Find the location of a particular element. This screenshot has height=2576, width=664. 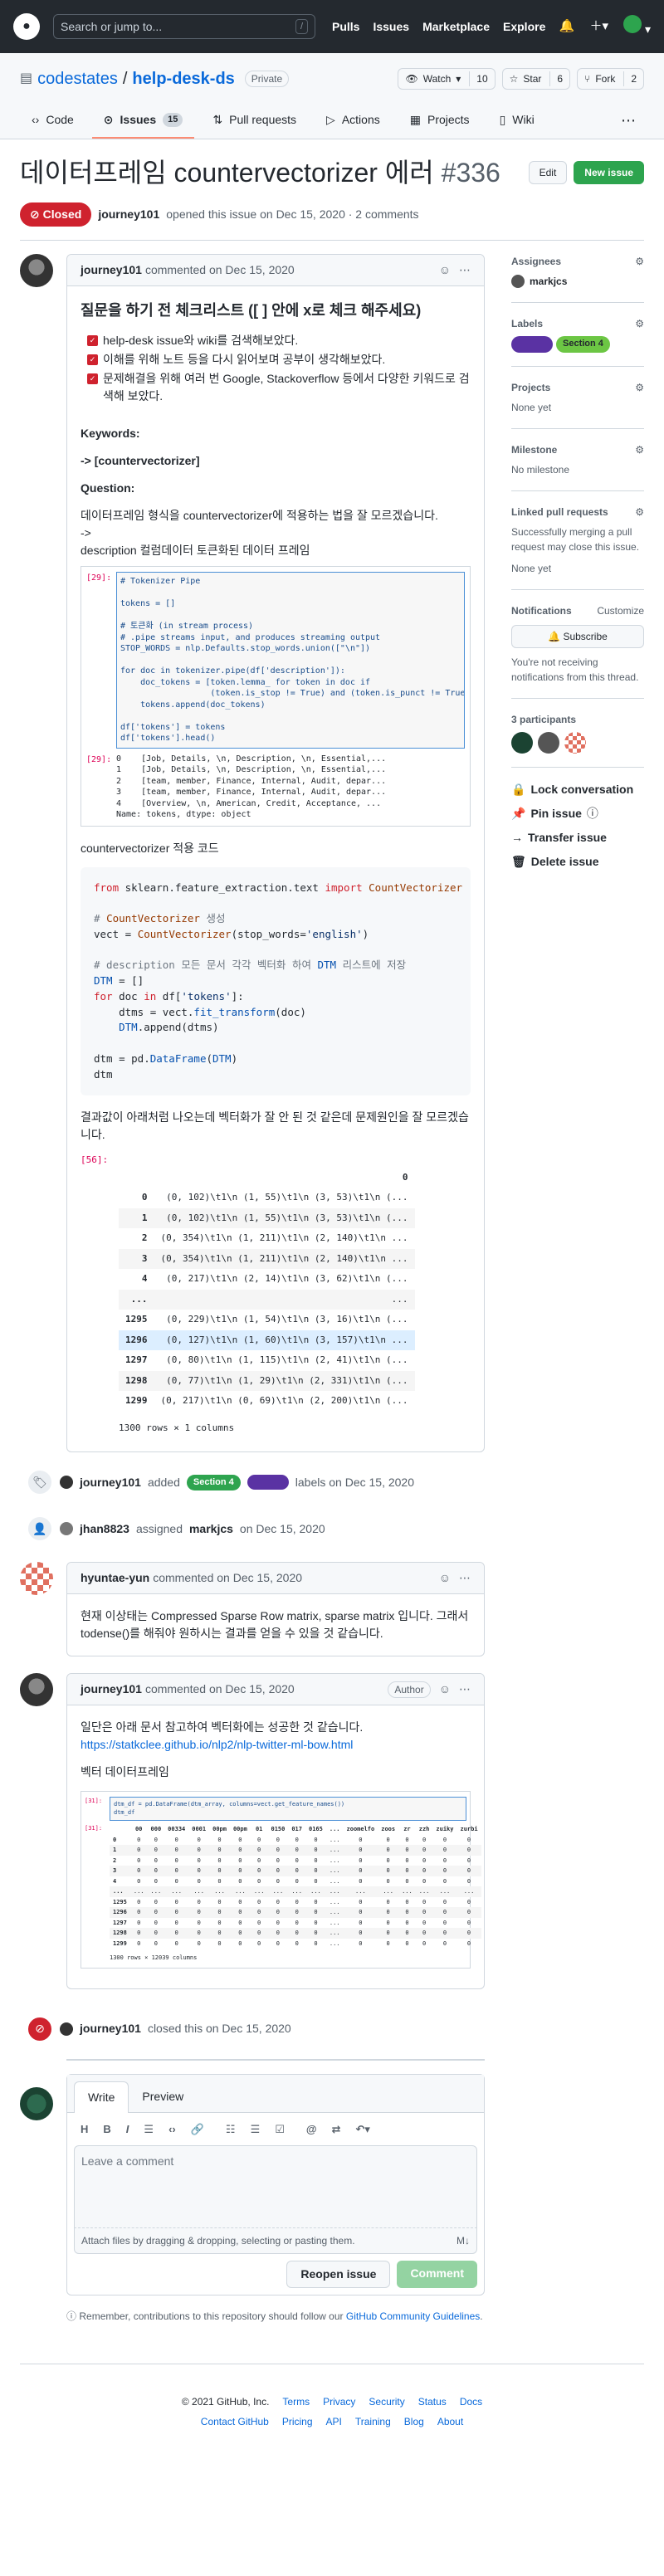

footer-link: Training is located at coordinates (373, 2421).